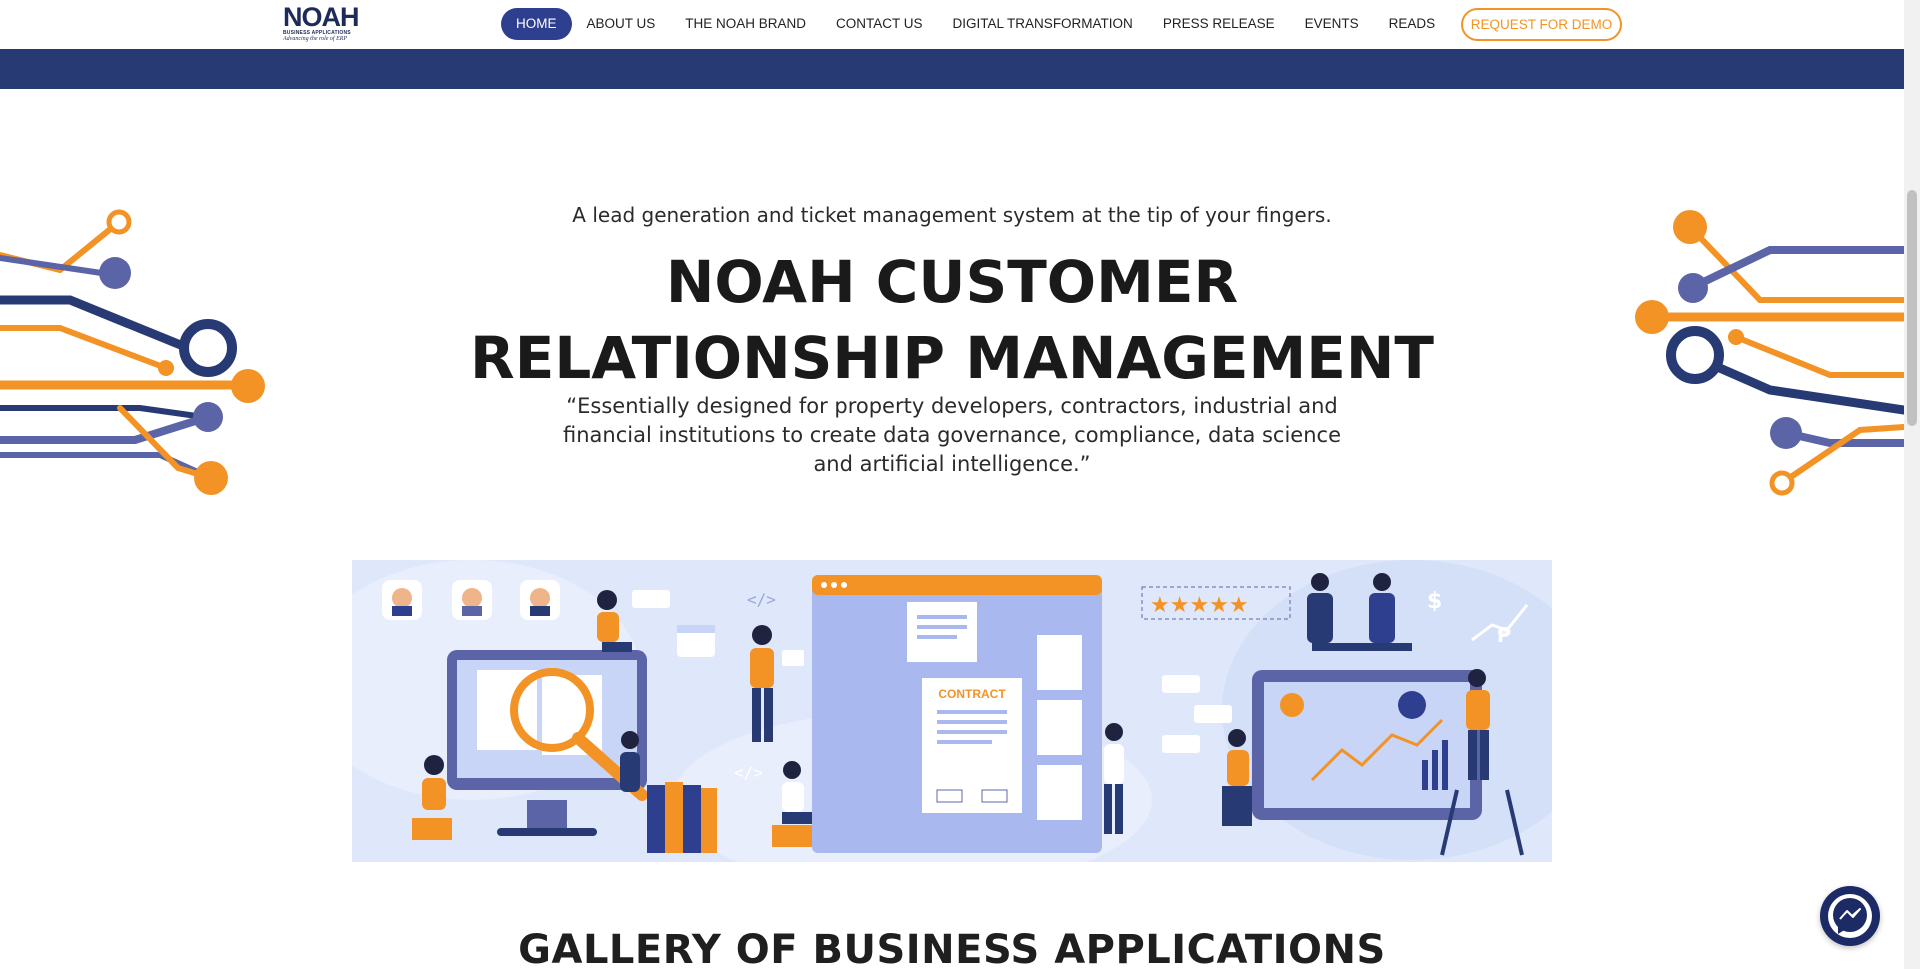 The height and width of the screenshot is (969, 1920). I want to click on analytics-monitor, so click(1367, 745).